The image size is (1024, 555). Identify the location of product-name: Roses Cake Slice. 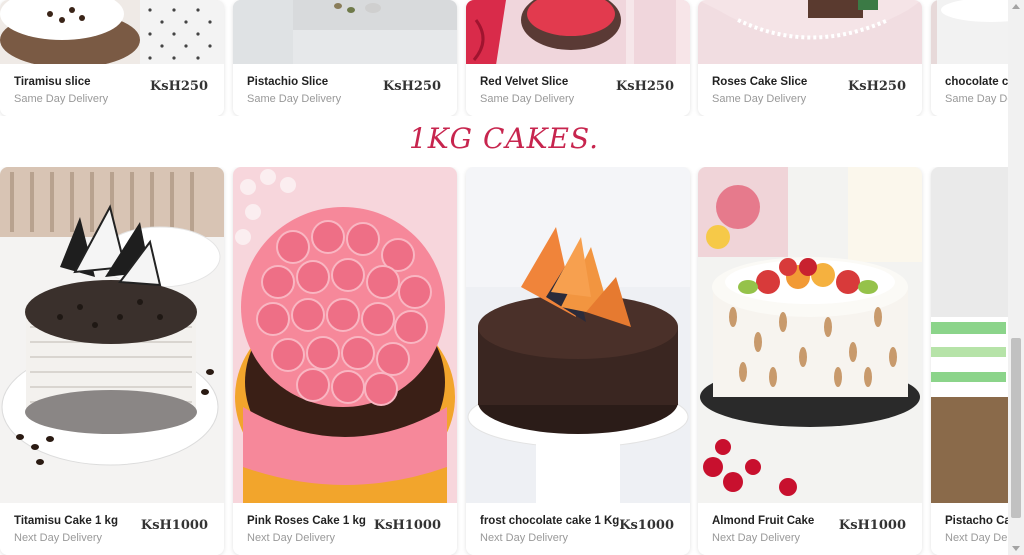
(759, 82).